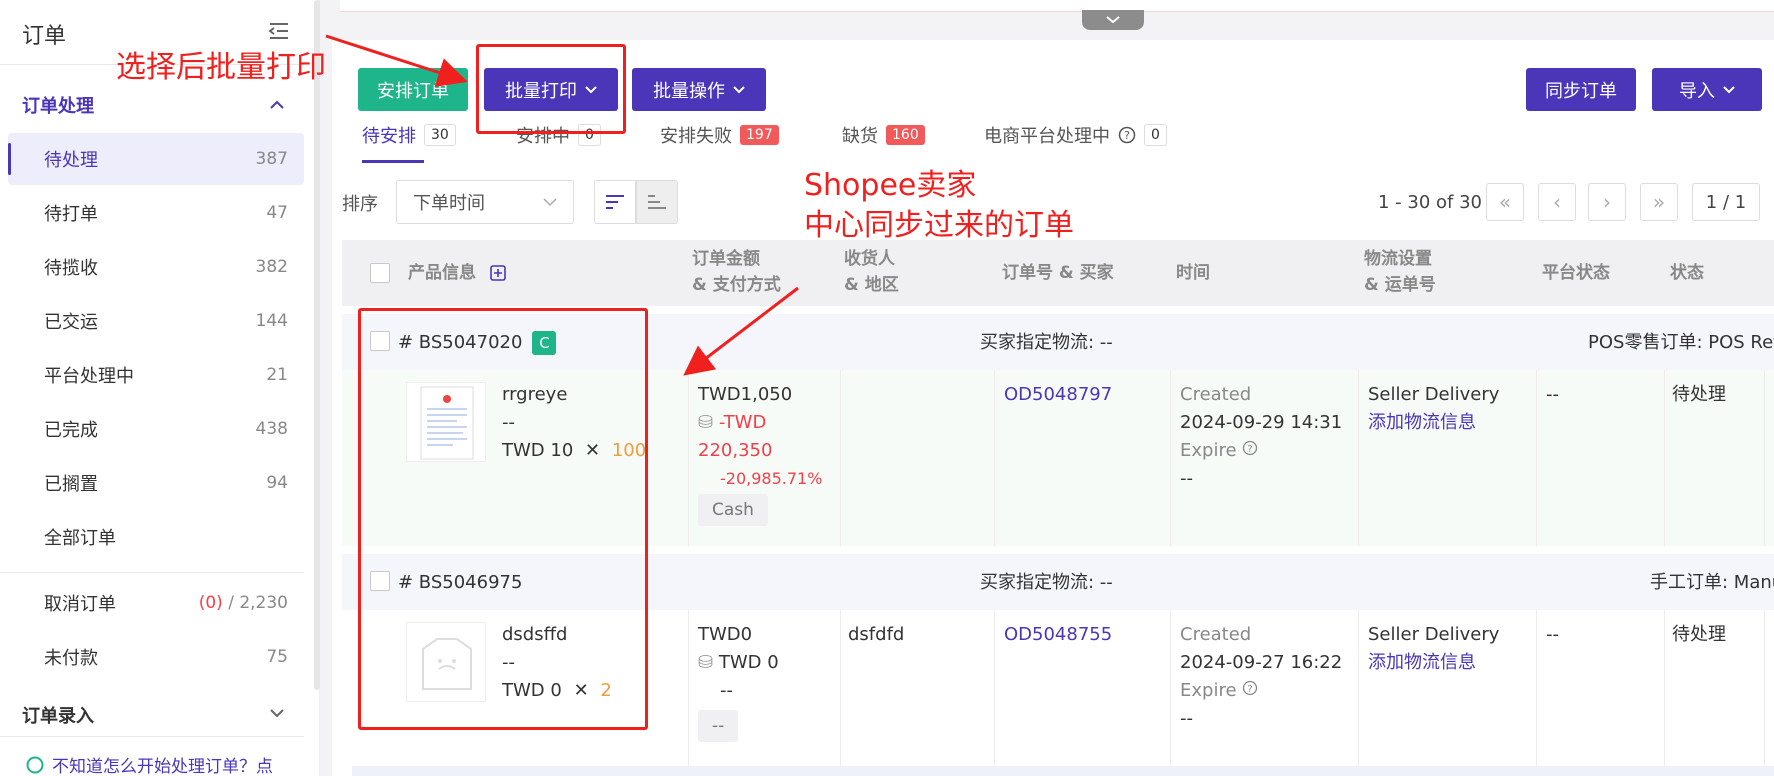 Image resolution: width=1774 pixels, height=776 pixels. Describe the element at coordinates (1434, 394) in the screenshot. I see `logistics-method: Seller Delivery` at that location.